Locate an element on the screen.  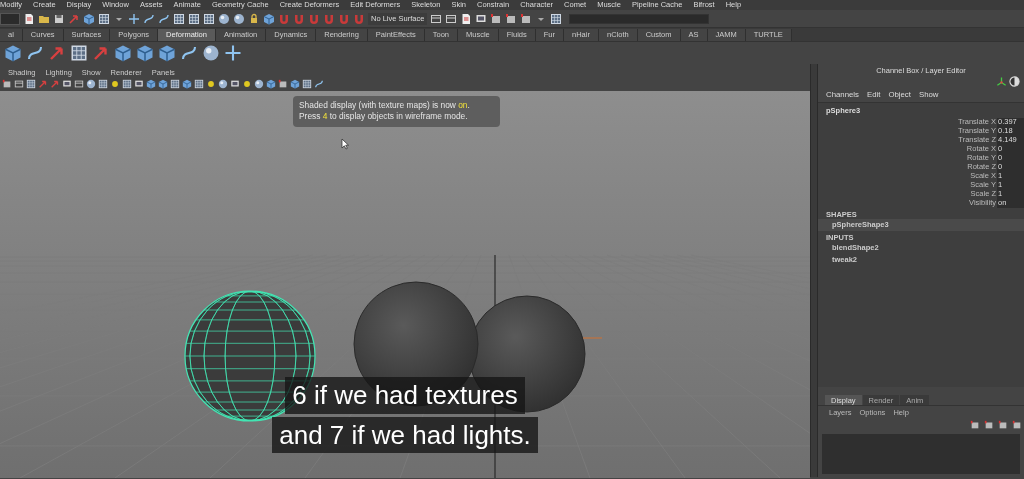
lock-icon is located at coordinates (254, 18).